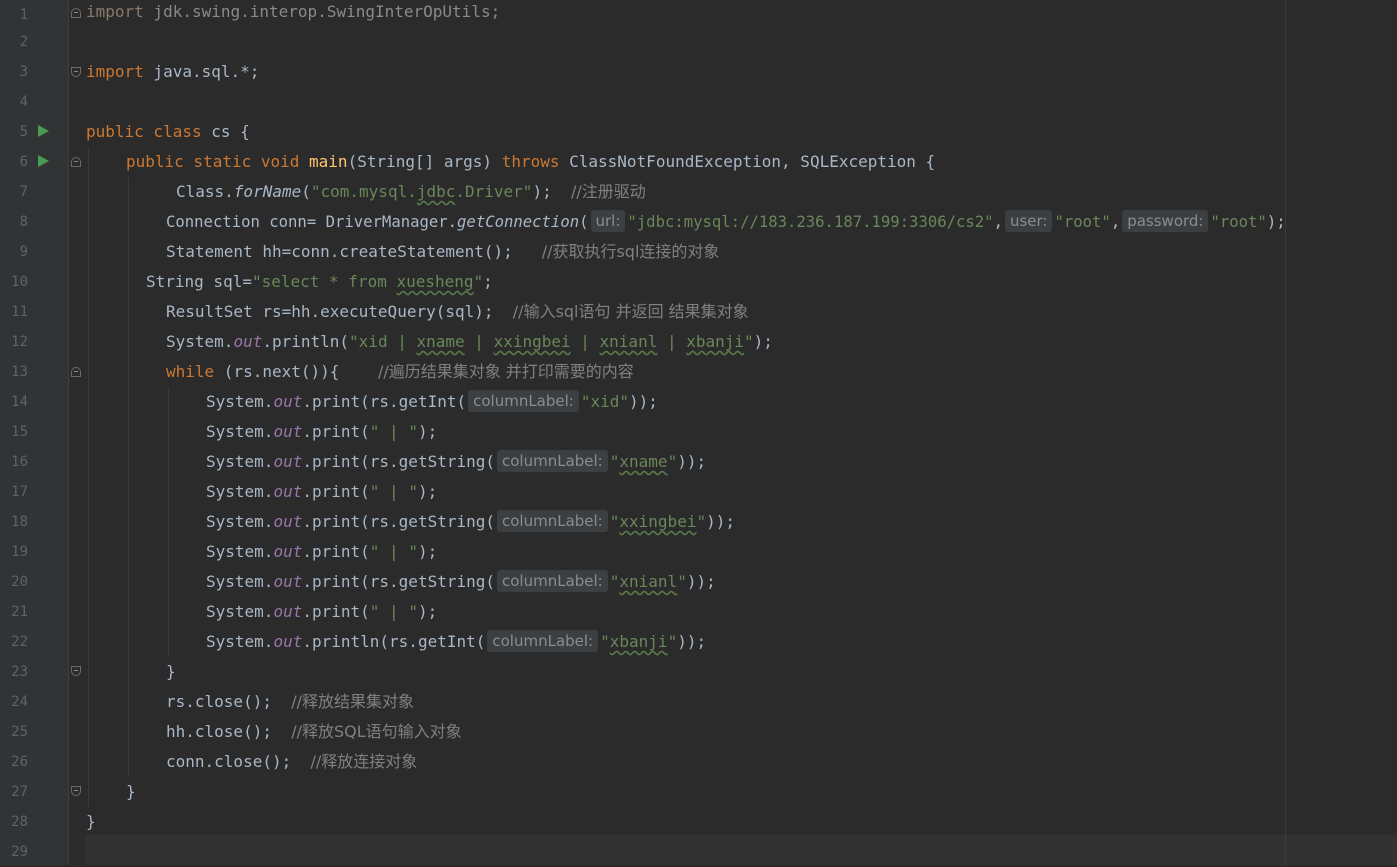 This screenshot has width=1397, height=867. What do you see at coordinates (291, 762) in the screenshot?
I see `code-line: conn.close(); //释放连接对象` at bounding box center [291, 762].